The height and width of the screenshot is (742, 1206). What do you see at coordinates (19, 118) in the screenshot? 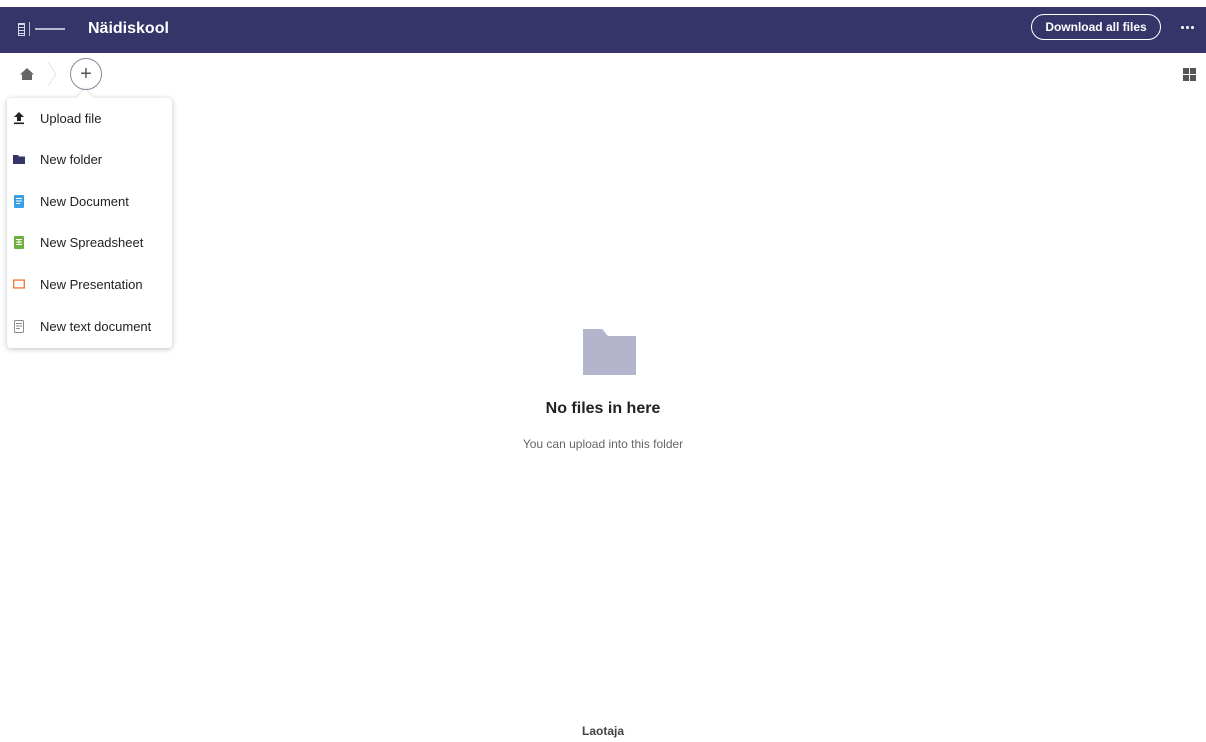
I see `upload-icon` at bounding box center [19, 118].